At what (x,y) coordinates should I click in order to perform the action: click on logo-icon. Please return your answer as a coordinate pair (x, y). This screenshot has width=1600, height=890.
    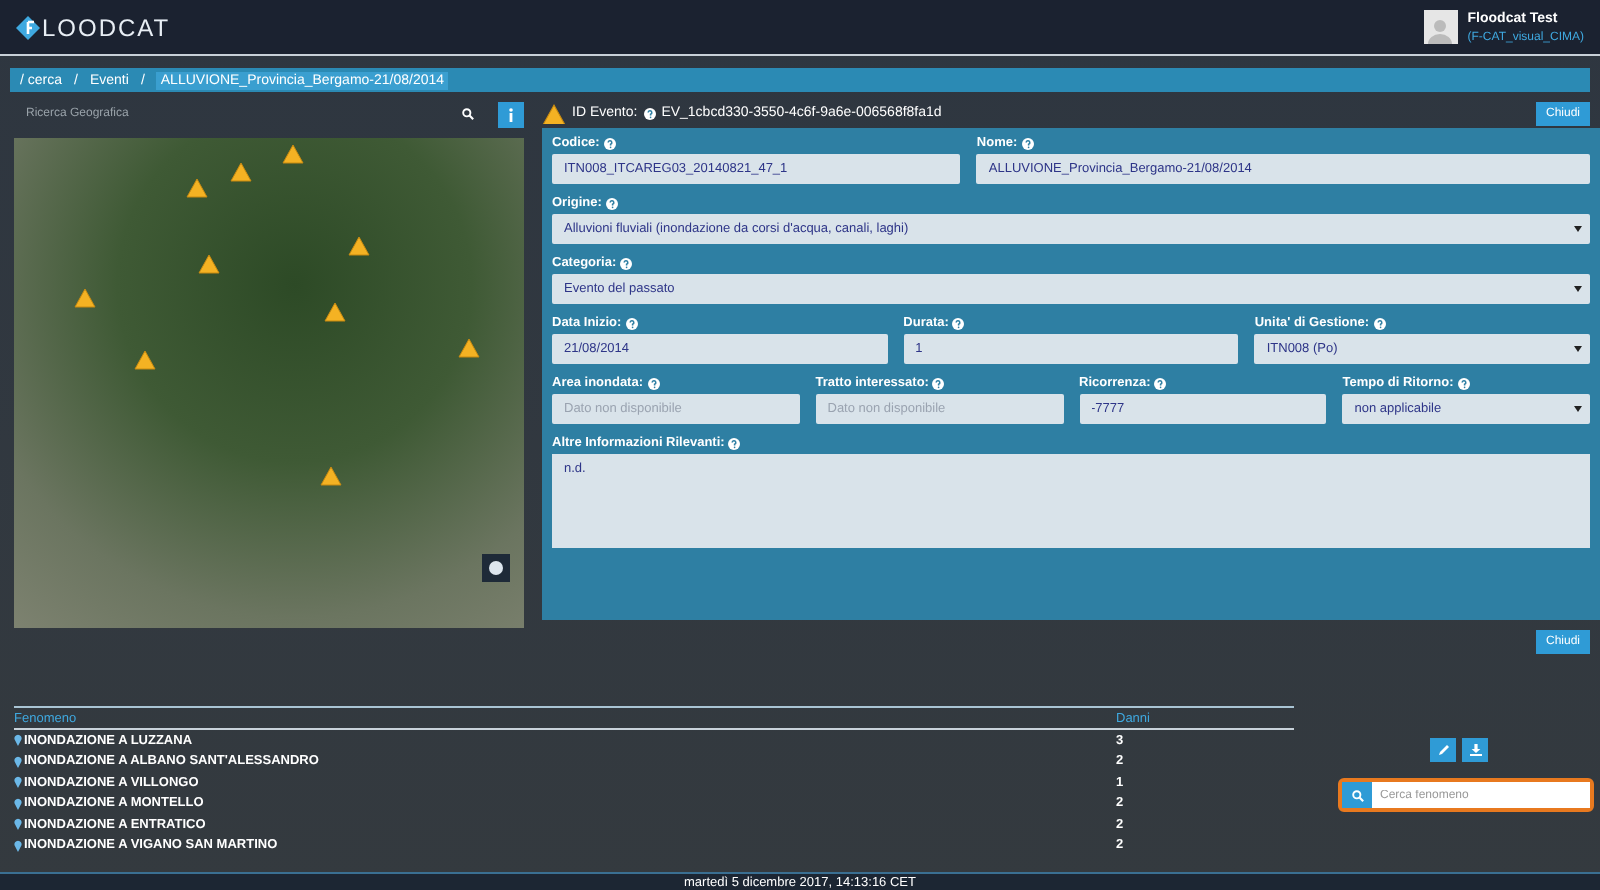
    Looking at the image, I should click on (28, 27).